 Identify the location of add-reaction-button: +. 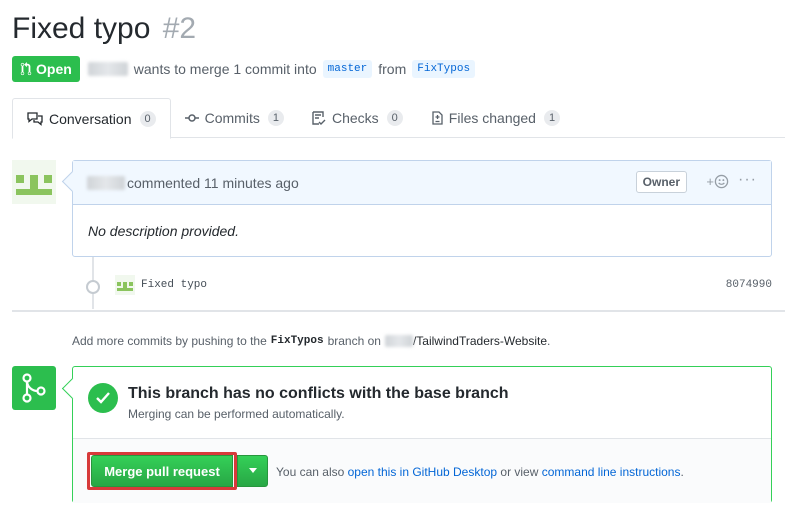
(717, 181).